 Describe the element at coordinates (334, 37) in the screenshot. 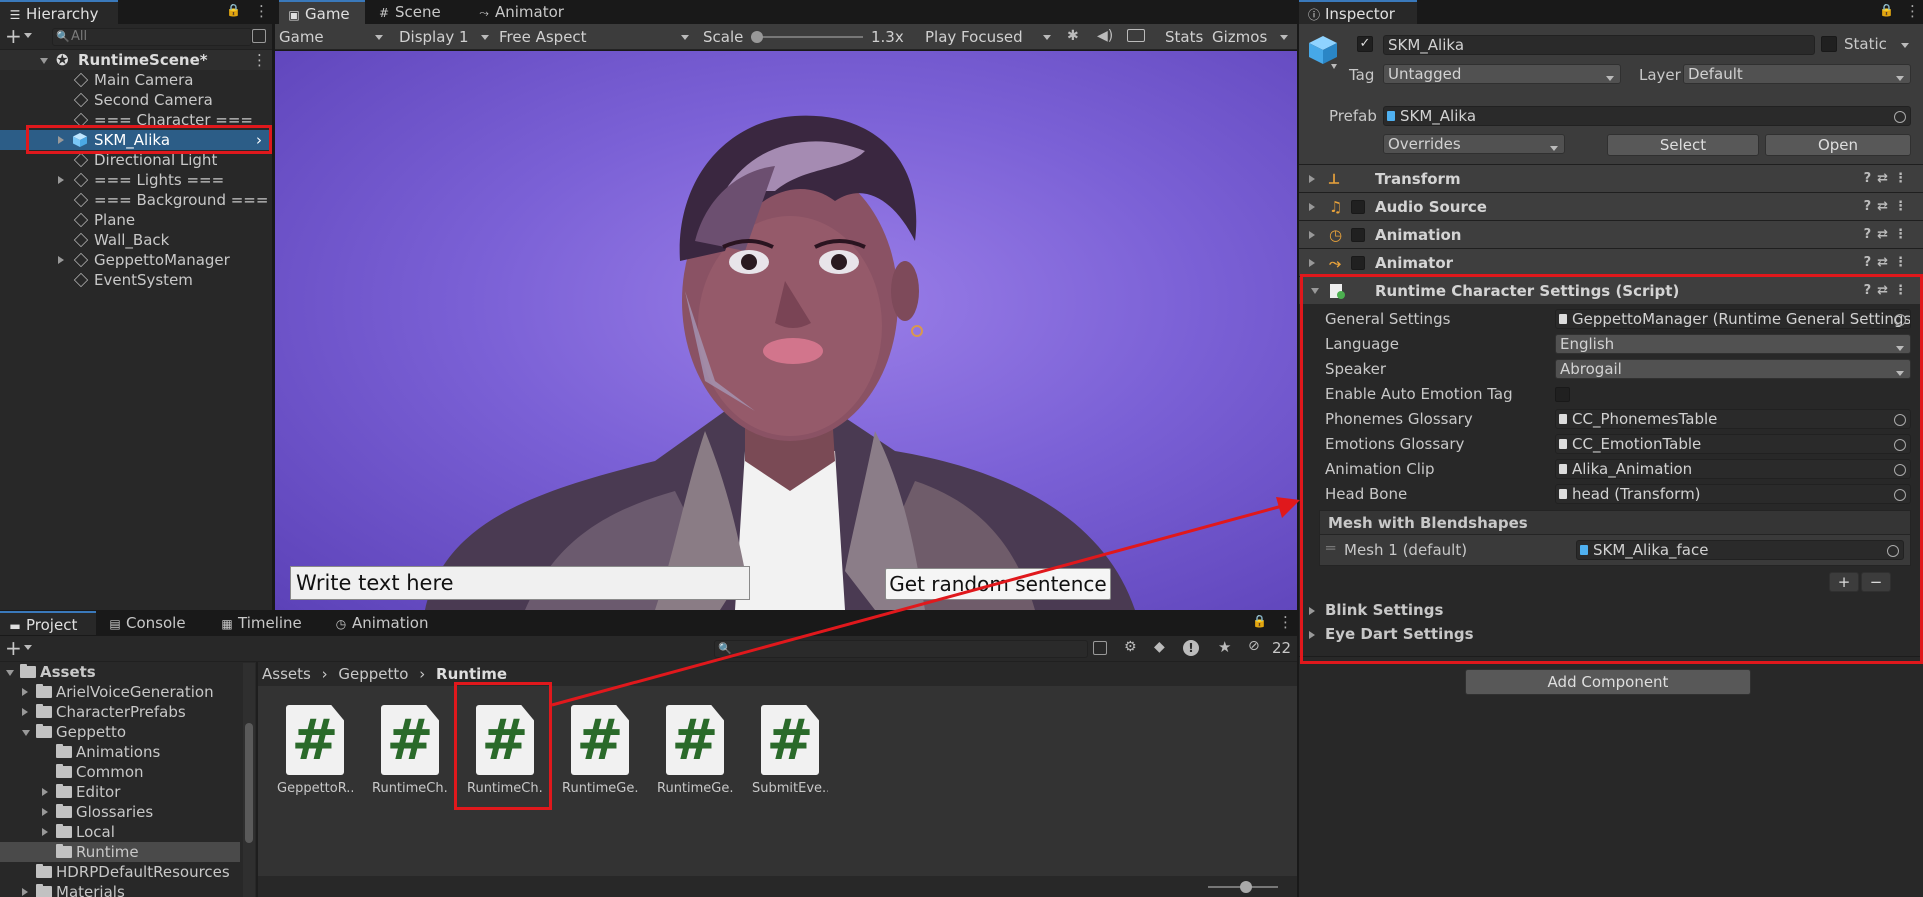

I see `game-mode-dropdown: Game` at that location.